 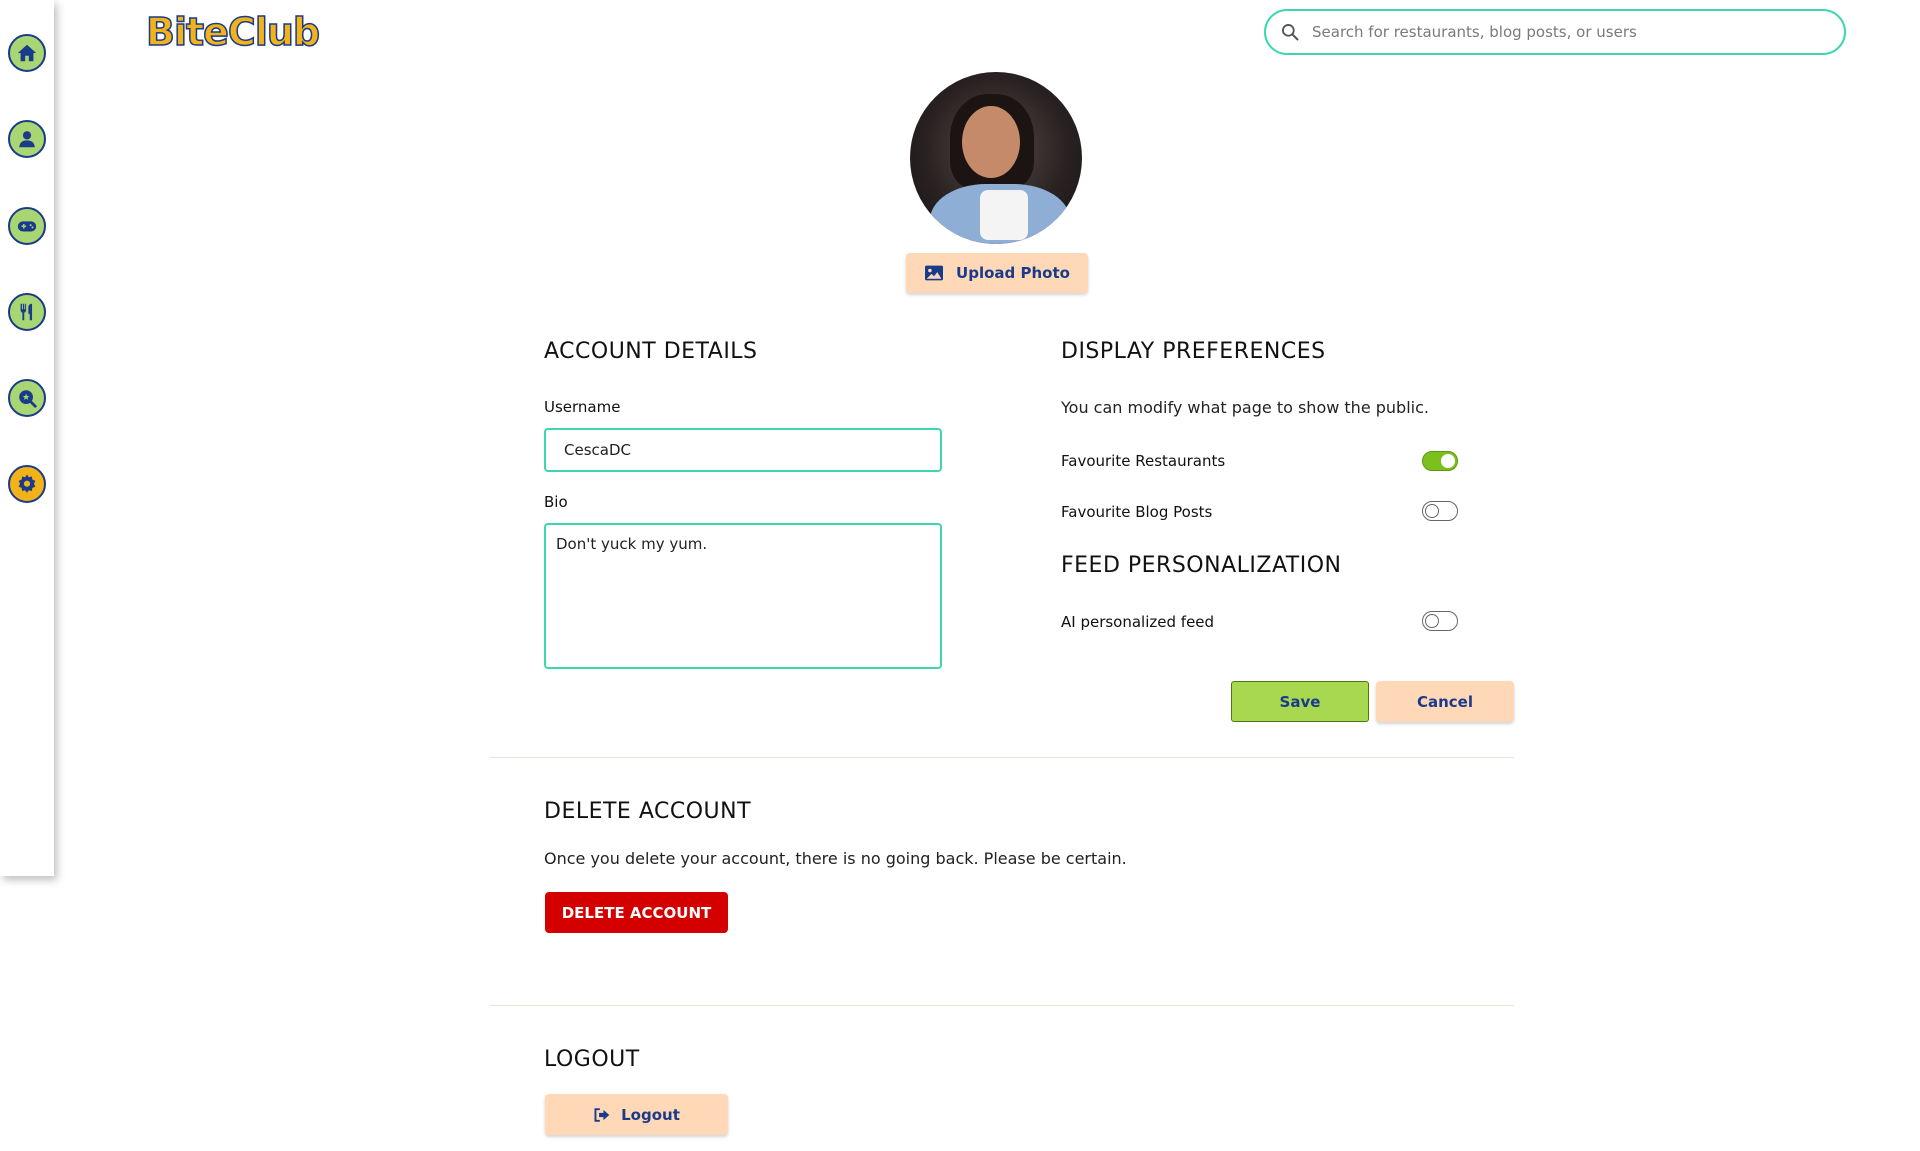 What do you see at coordinates (1300, 701) in the screenshot?
I see `save-button: Save` at bounding box center [1300, 701].